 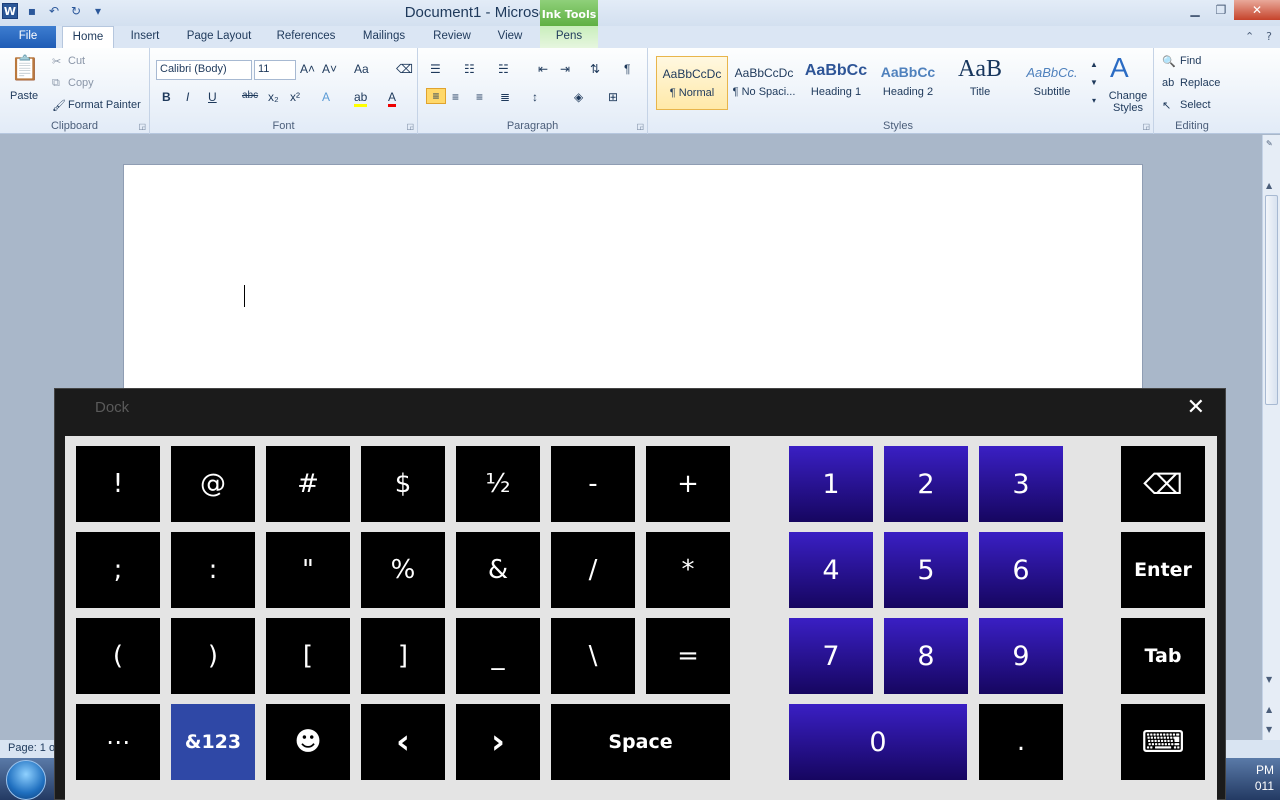 I want to click on style-normal: AaBbCcDc ¶ Normal, so click(x=692, y=83).